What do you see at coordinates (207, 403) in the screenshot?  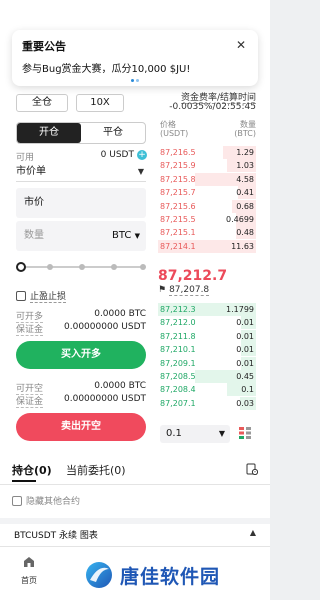 I see `bid-row: 87,207.1 0.03` at bounding box center [207, 403].